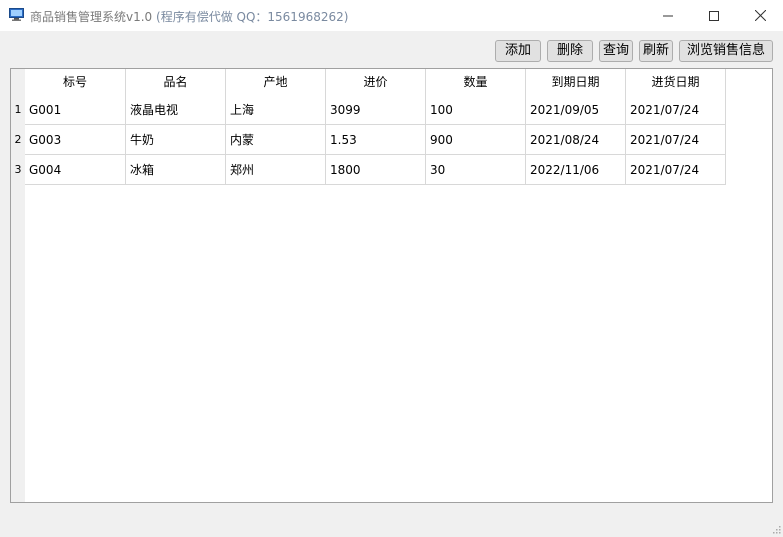 The image size is (783, 537). I want to click on row-header: 3, so click(18, 170).